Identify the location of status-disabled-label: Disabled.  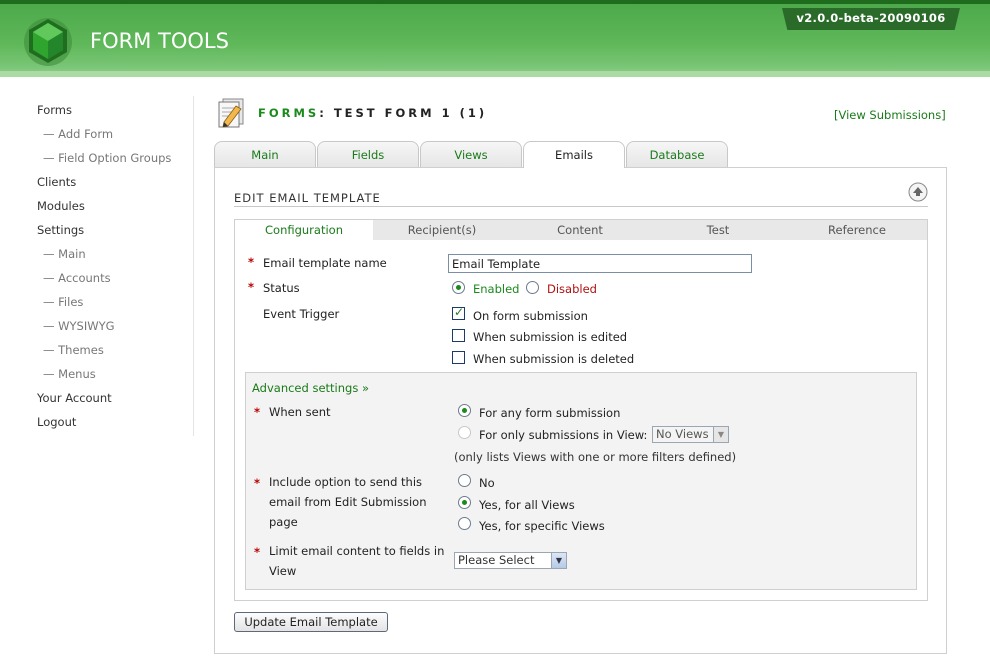
(572, 289).